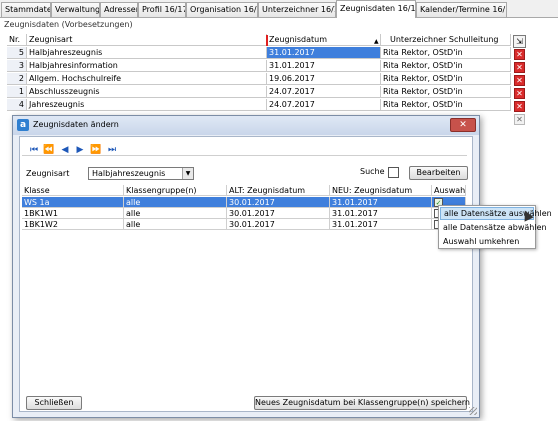 The image size is (558, 421). What do you see at coordinates (473, 411) in the screenshot?
I see `resize-grip-icon` at bounding box center [473, 411].